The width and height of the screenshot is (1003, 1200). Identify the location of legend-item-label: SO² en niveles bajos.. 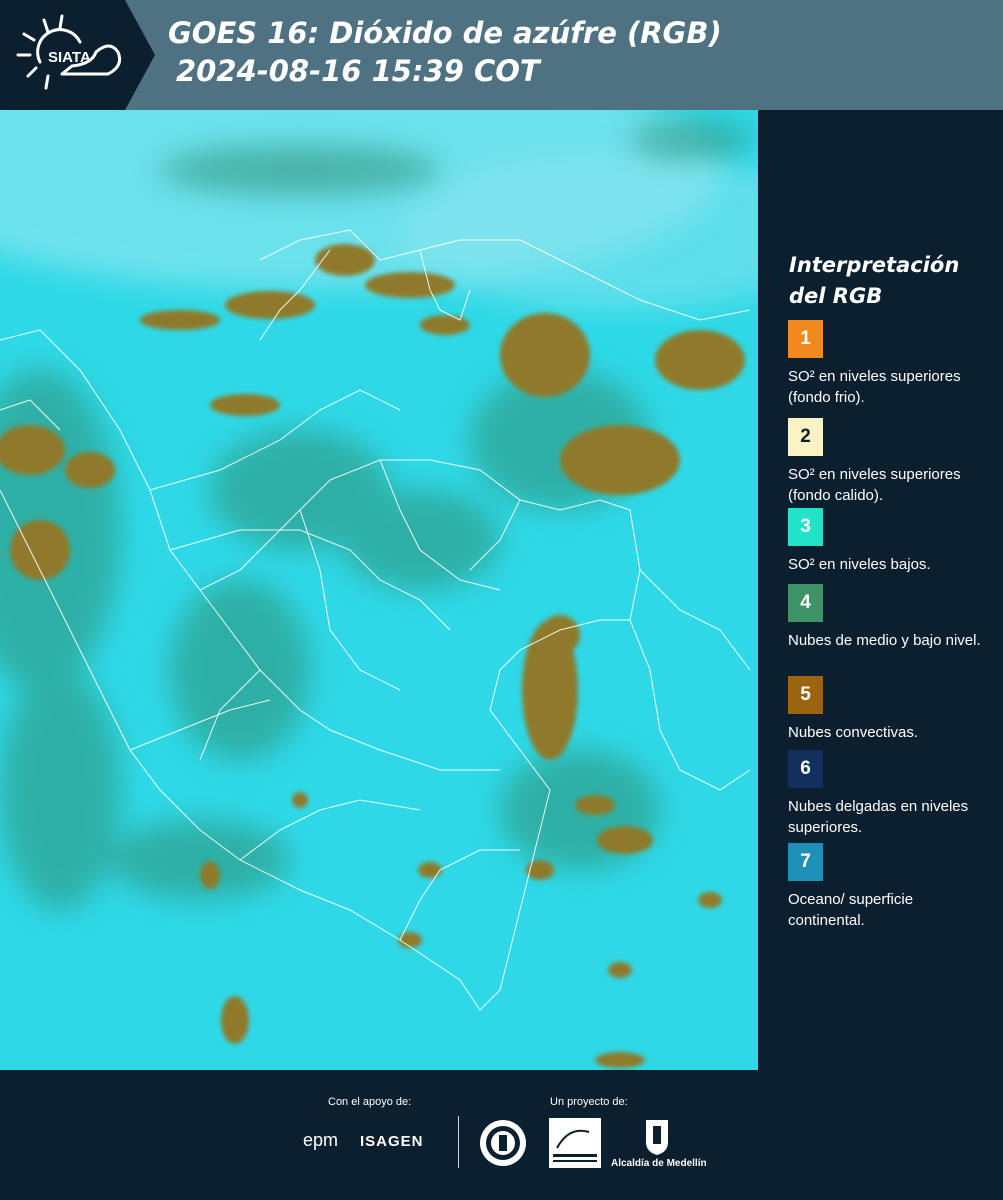
(859, 564).